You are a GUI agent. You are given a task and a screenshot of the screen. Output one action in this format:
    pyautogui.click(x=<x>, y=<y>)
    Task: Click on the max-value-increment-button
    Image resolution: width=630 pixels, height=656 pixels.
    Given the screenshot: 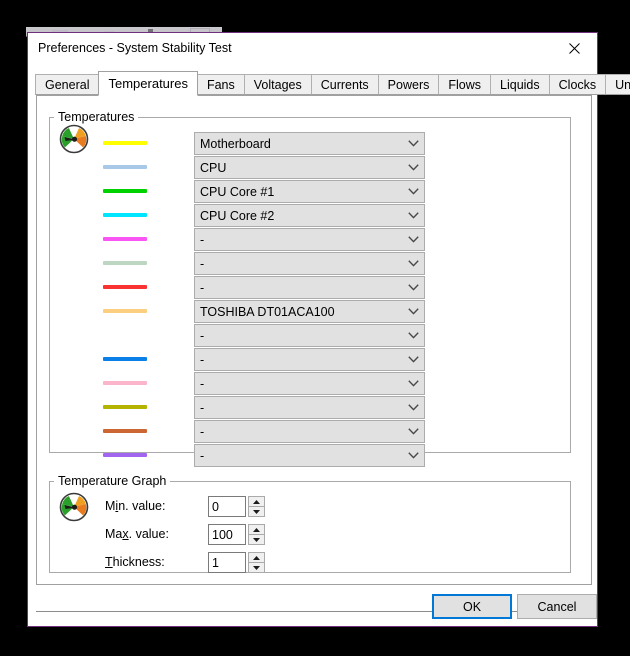 What is the action you would take?
    pyautogui.click(x=256, y=529)
    